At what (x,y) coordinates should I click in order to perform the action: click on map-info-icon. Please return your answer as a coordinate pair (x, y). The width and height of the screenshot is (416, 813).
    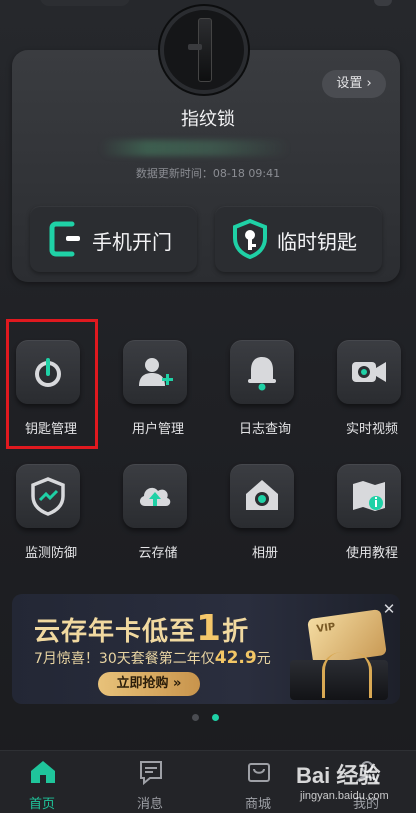
    Looking at the image, I should click on (369, 496).